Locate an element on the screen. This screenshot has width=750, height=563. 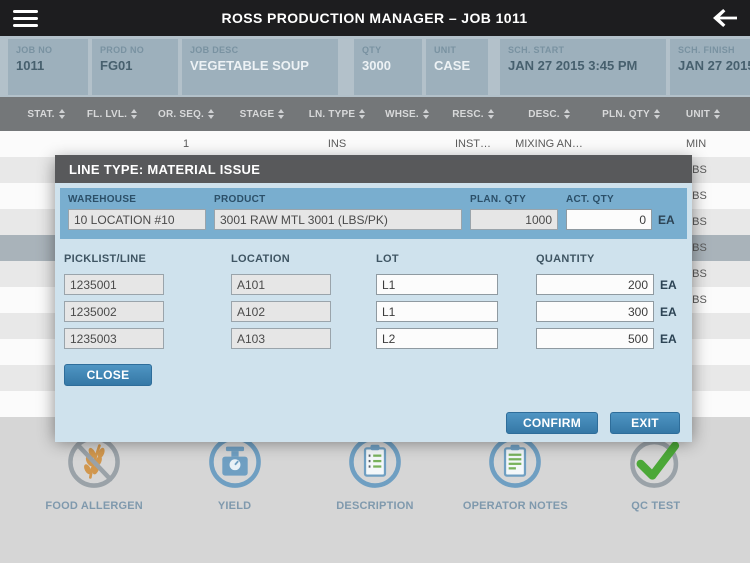
column-label: OR. SEQ. is located at coordinates (181, 114).